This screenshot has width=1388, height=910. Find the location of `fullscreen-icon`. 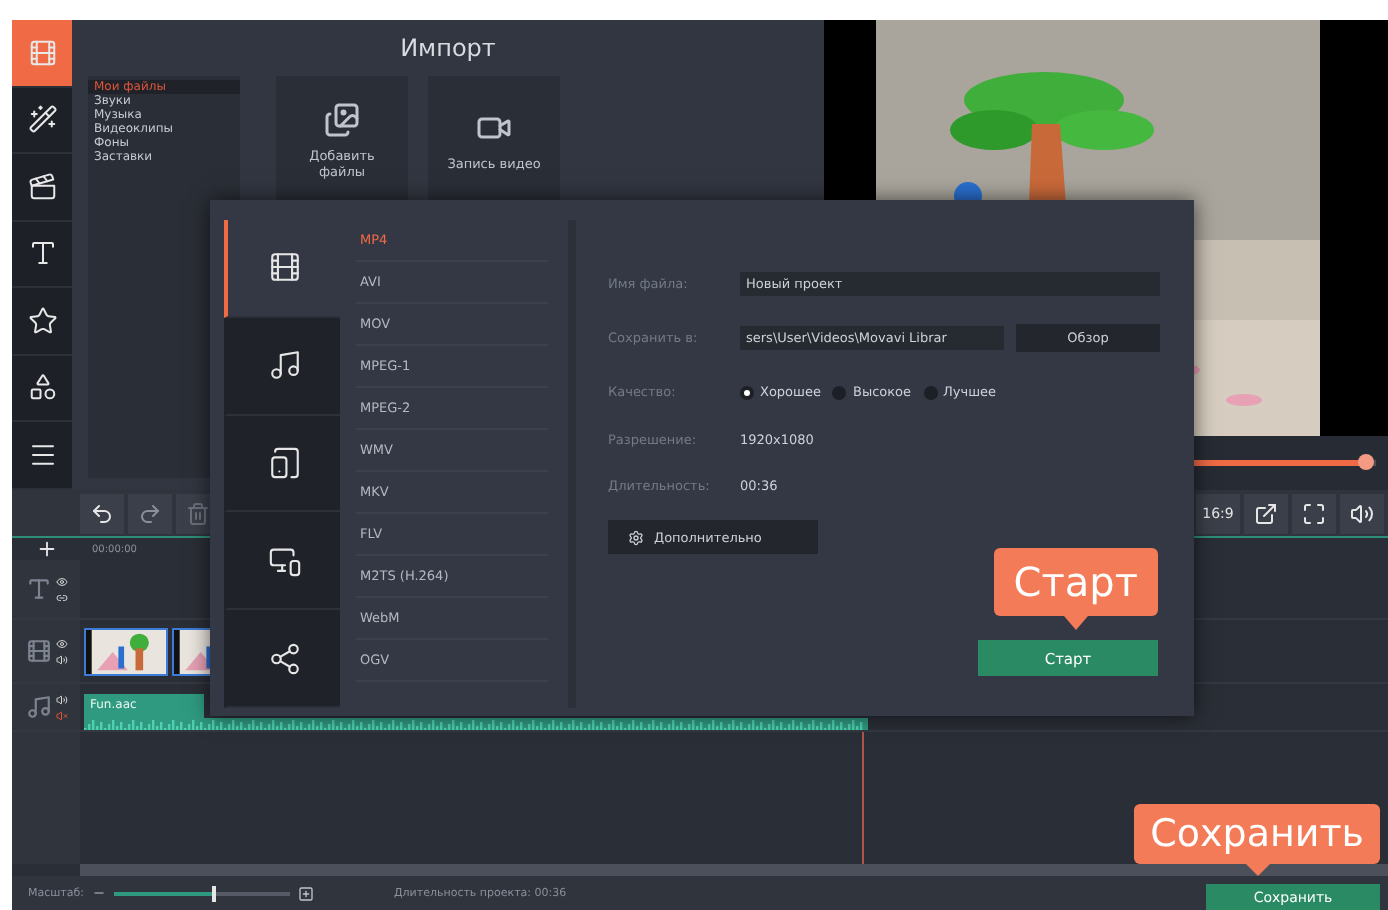

fullscreen-icon is located at coordinates (1314, 513).